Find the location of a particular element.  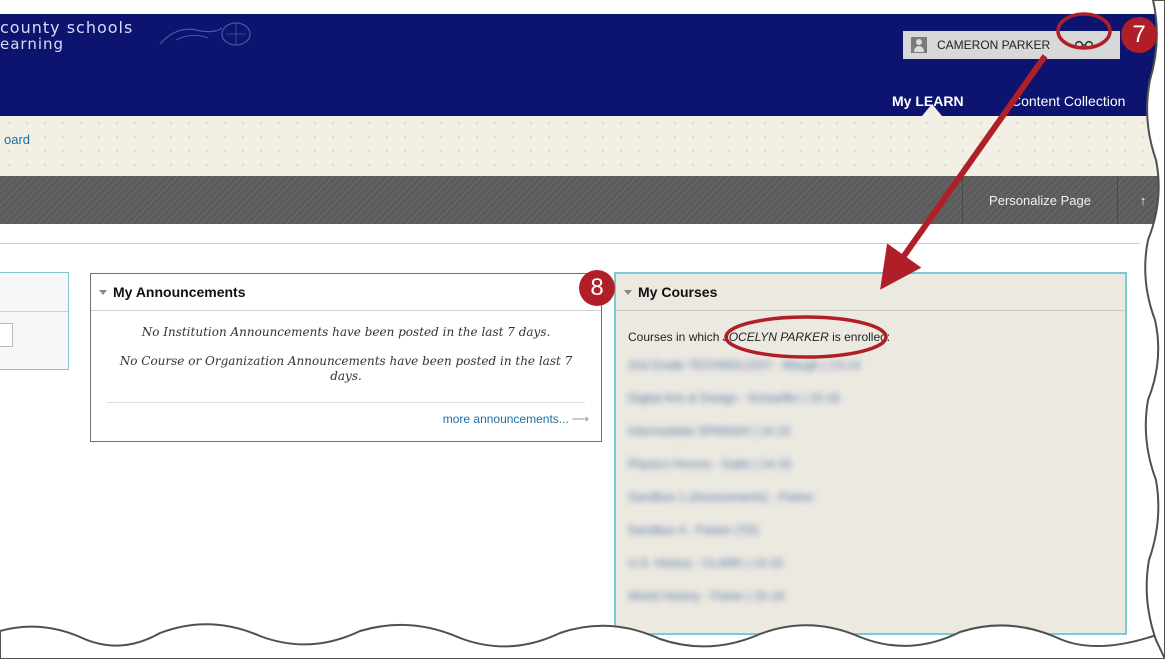

torn-edge-bottom is located at coordinates (582, 641).